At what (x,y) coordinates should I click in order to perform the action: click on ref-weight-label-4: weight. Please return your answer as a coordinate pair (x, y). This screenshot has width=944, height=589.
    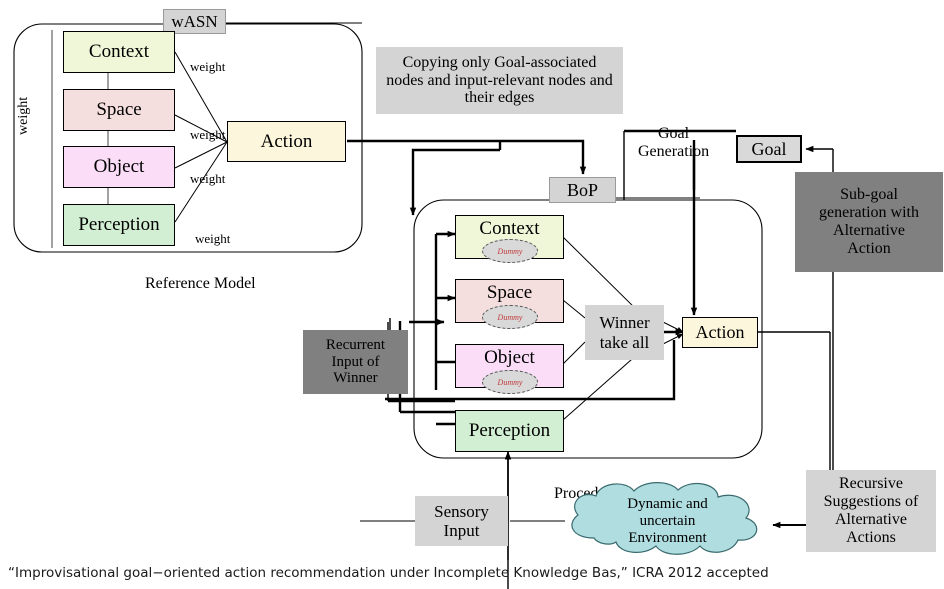
    Looking at the image, I should click on (213, 238).